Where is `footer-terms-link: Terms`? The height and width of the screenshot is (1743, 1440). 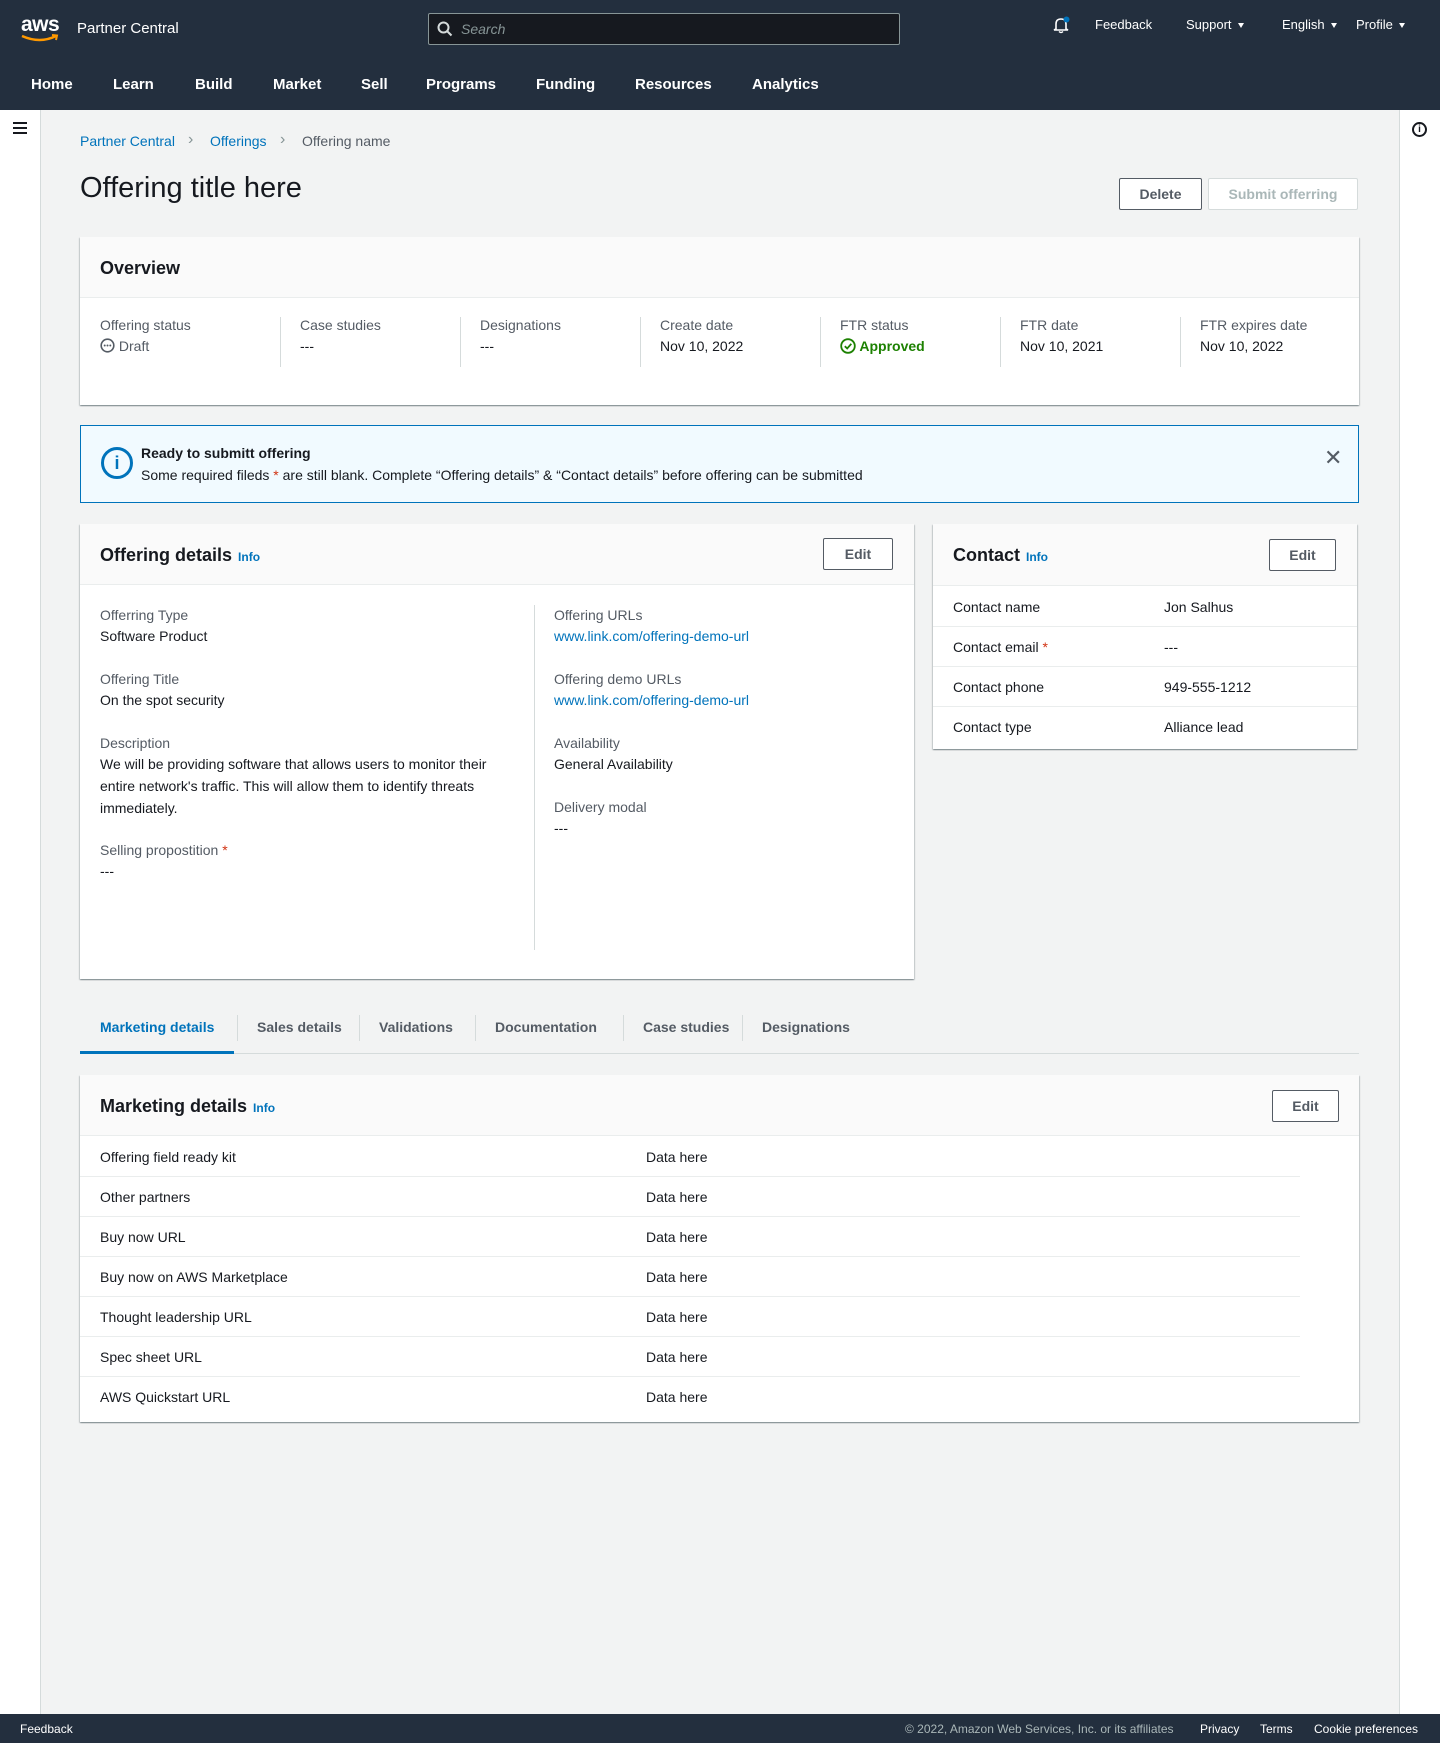 footer-terms-link: Terms is located at coordinates (1276, 1729).